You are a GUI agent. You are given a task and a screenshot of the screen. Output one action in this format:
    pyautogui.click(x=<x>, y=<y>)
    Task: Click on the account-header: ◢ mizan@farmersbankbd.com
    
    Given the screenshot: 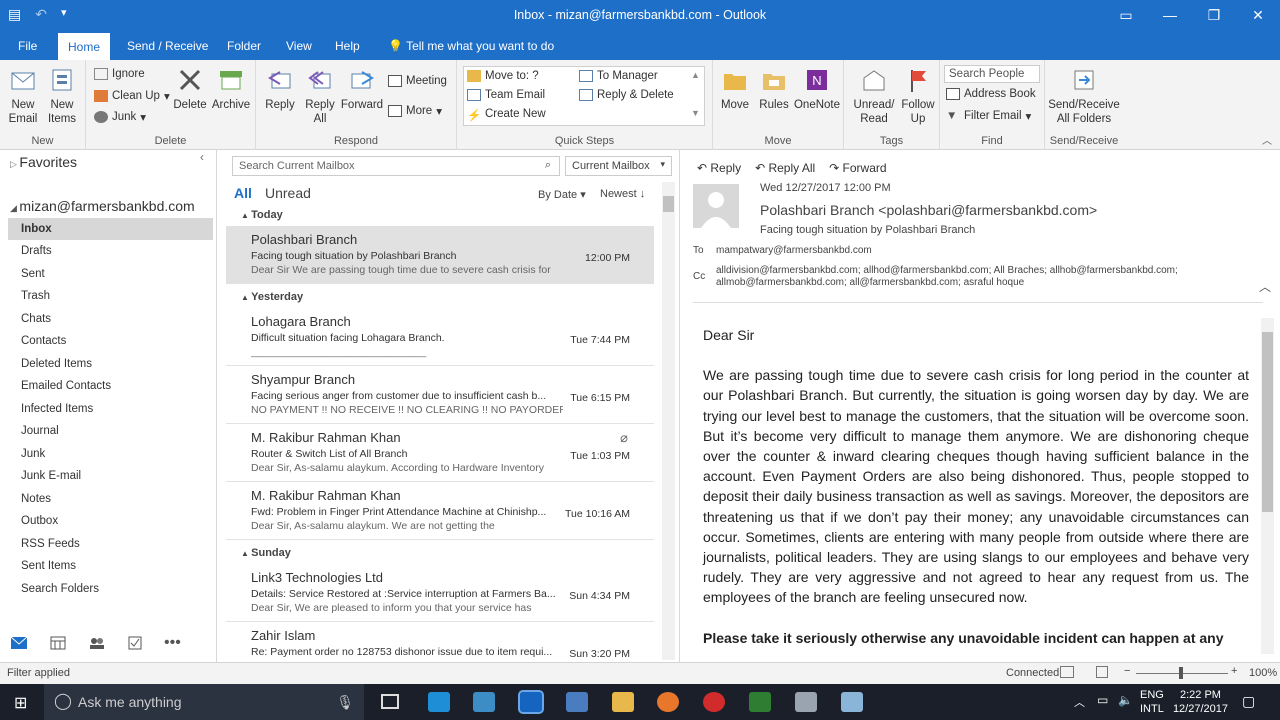 What is the action you would take?
    pyautogui.click(x=102, y=206)
    